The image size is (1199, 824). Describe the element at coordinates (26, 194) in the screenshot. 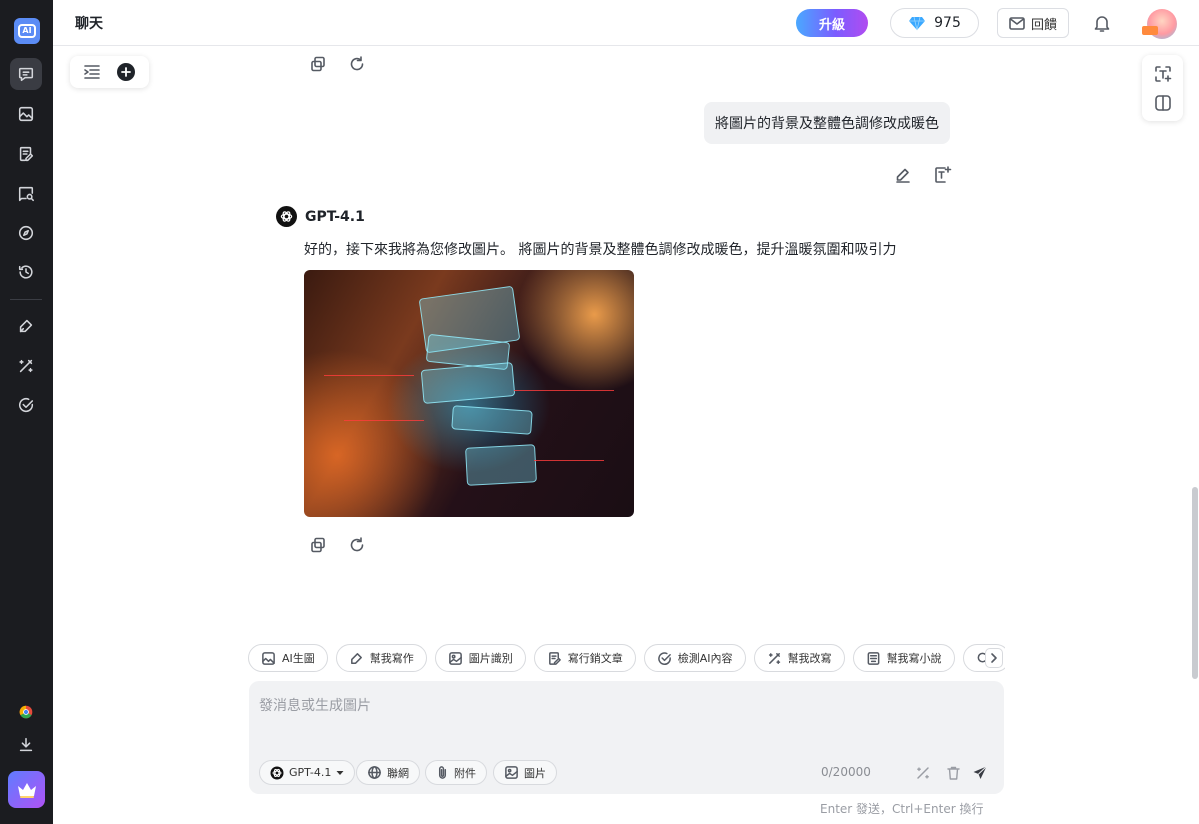

I see `sidebar-item-chat-search` at that location.